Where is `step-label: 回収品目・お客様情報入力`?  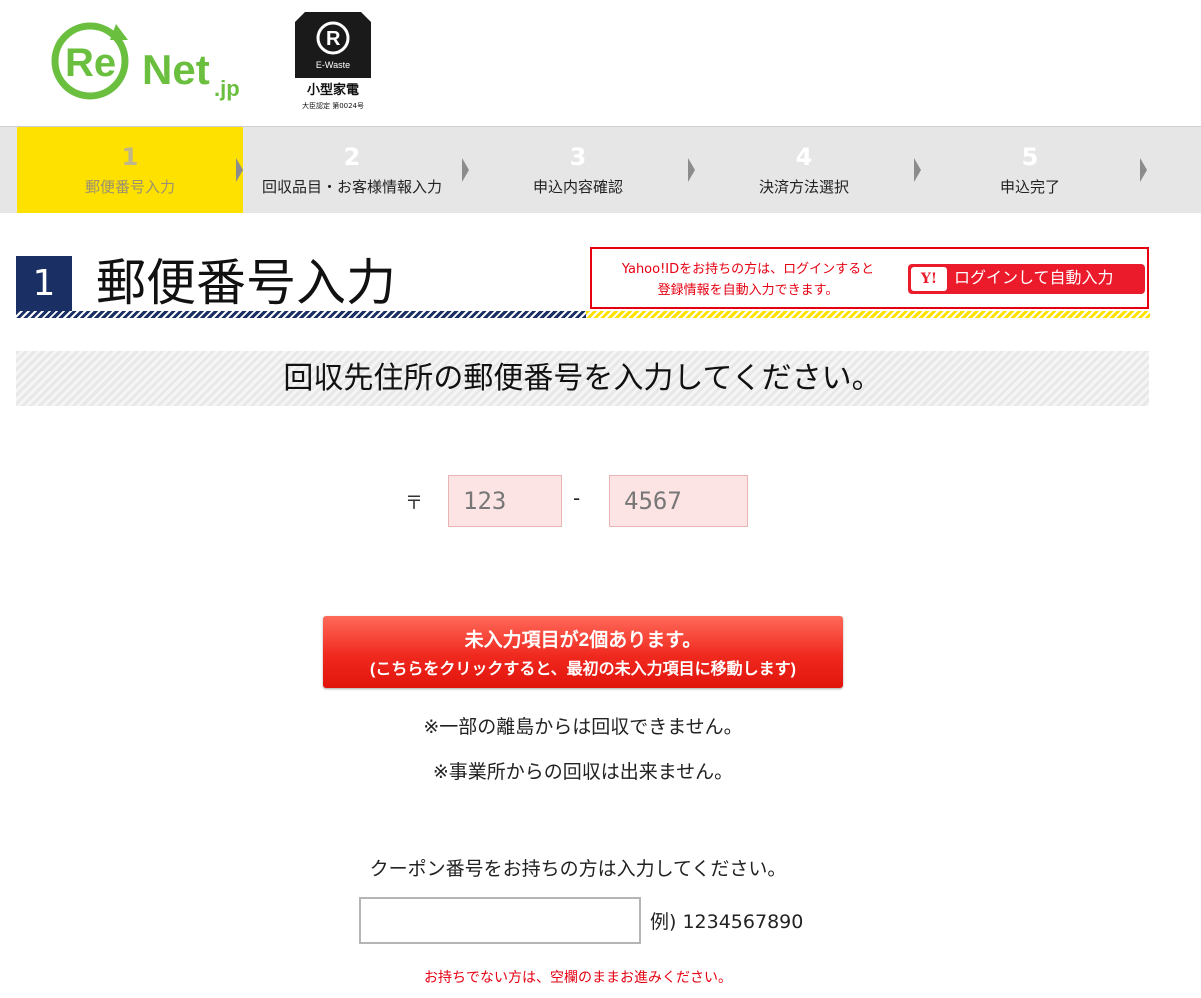
step-label: 回収品目・お客様情報入力 is located at coordinates (351, 187).